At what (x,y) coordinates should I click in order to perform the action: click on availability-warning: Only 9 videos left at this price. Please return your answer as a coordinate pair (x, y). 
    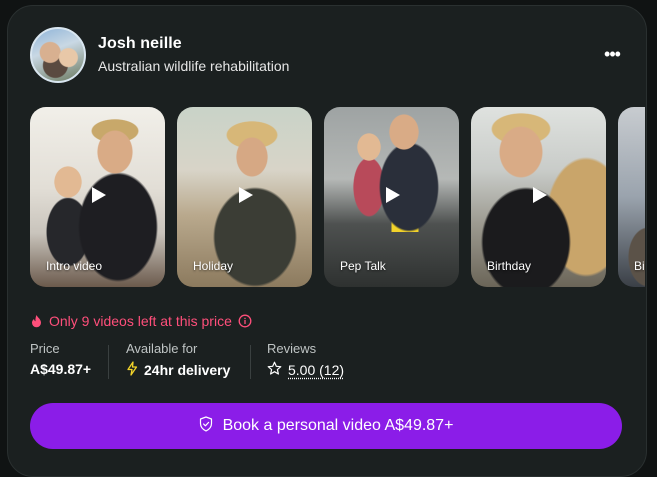
    Looking at the image, I should click on (141, 321).